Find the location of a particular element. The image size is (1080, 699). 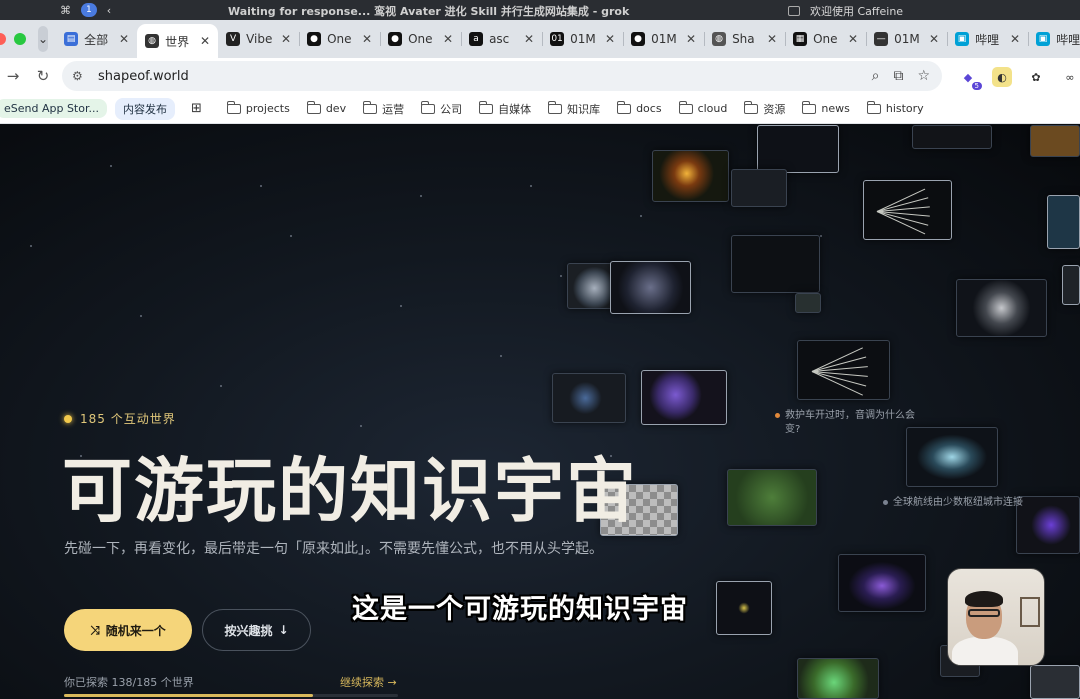

bookmark-folder-4: 自媒体 is located at coordinates (505, 108).